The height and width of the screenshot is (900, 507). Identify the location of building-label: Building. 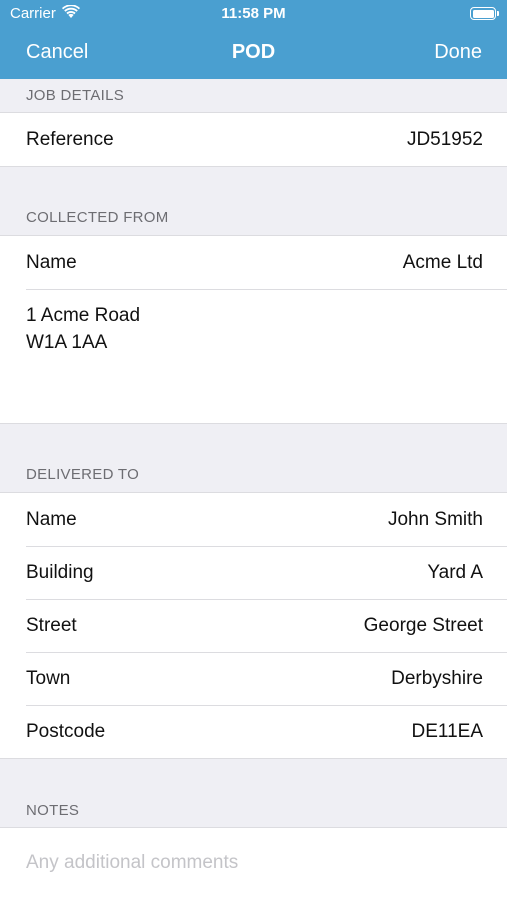
(60, 572).